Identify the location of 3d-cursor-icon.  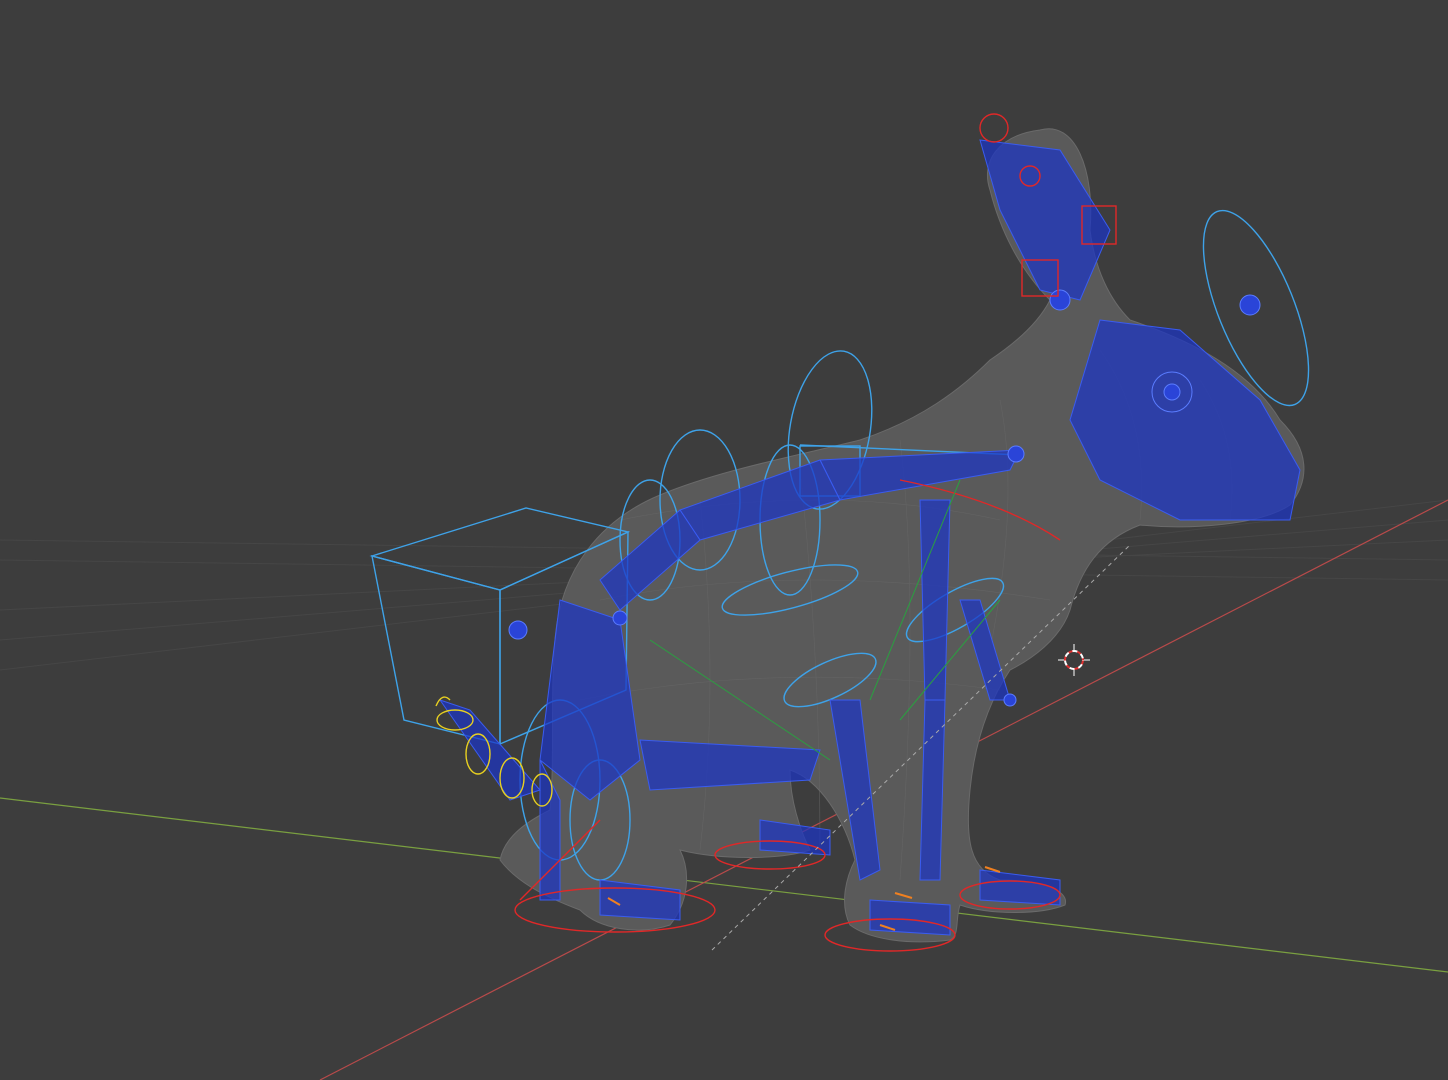
(1074, 660).